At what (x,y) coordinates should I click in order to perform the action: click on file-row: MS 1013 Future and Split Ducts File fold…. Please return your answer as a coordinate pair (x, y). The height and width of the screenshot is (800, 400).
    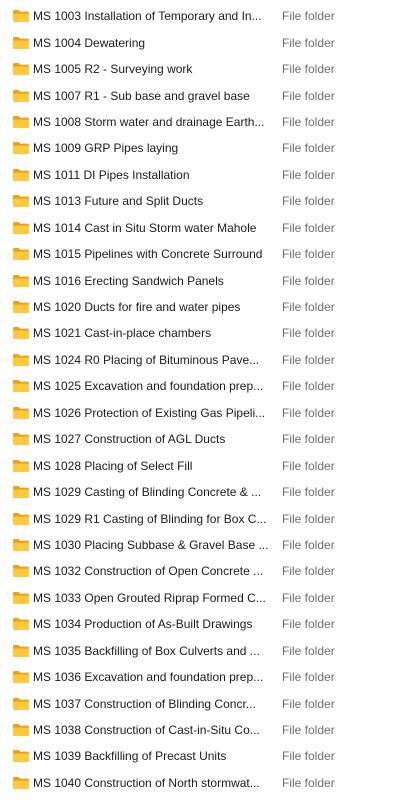
    Looking at the image, I should click on (200, 201).